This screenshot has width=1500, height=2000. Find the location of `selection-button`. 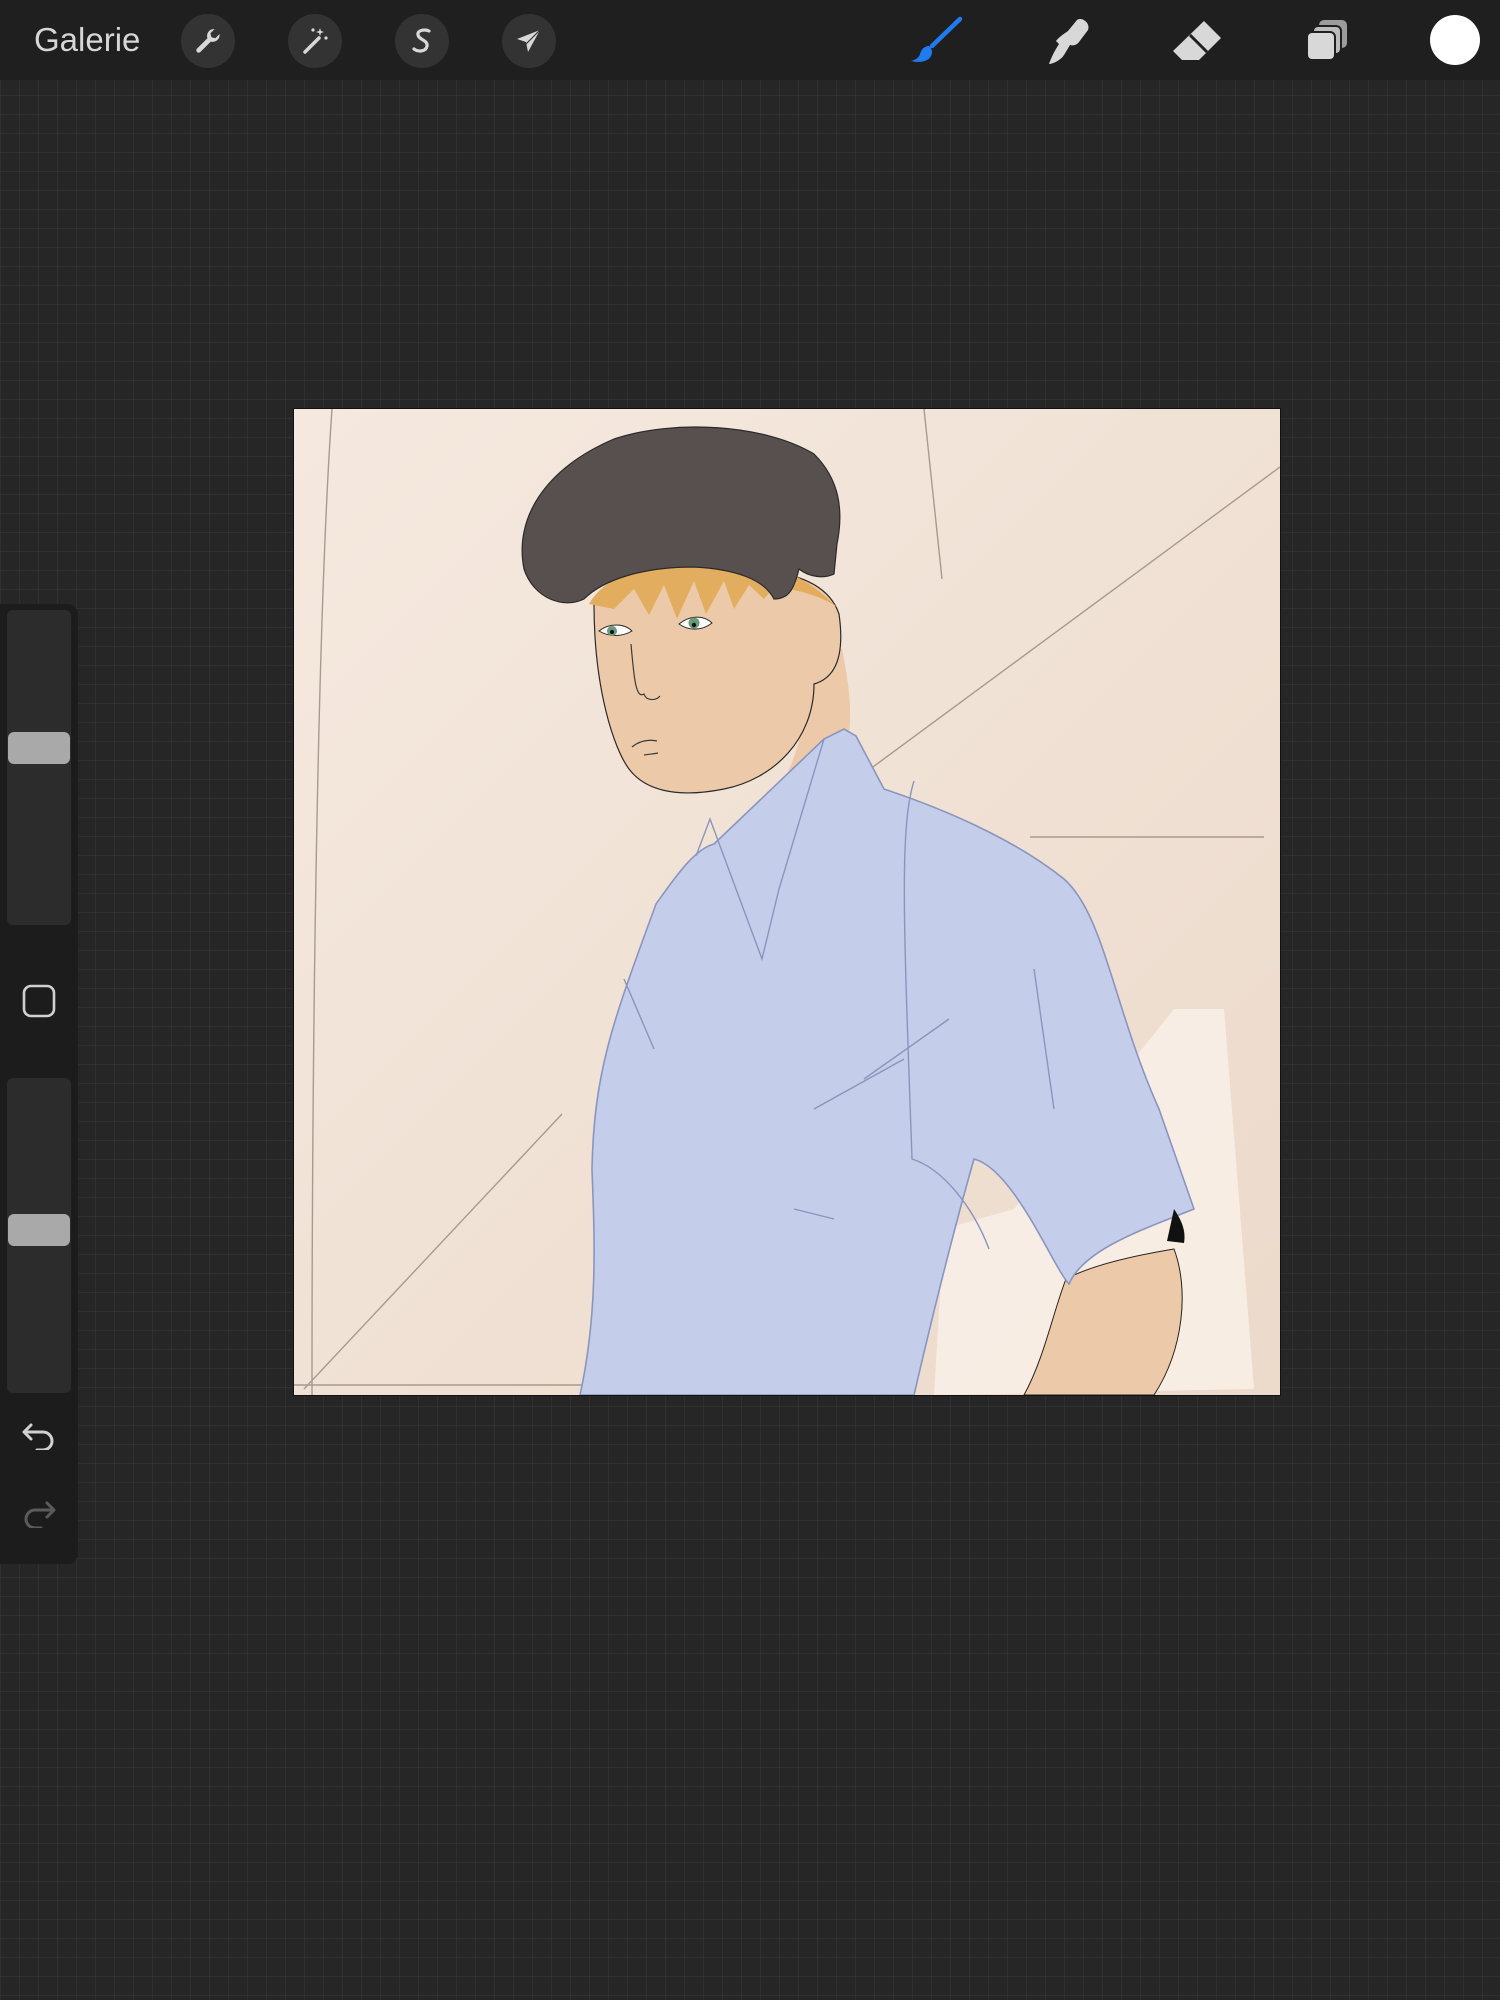

selection-button is located at coordinates (422, 41).